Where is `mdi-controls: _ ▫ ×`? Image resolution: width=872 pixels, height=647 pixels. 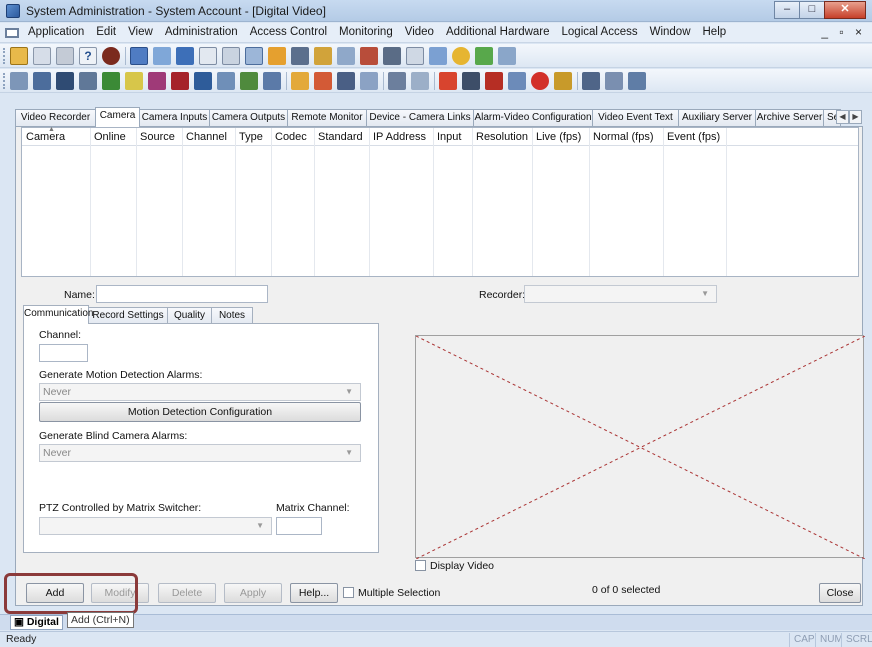
mdi-controls: _ ▫ × is located at coordinates (843, 32).